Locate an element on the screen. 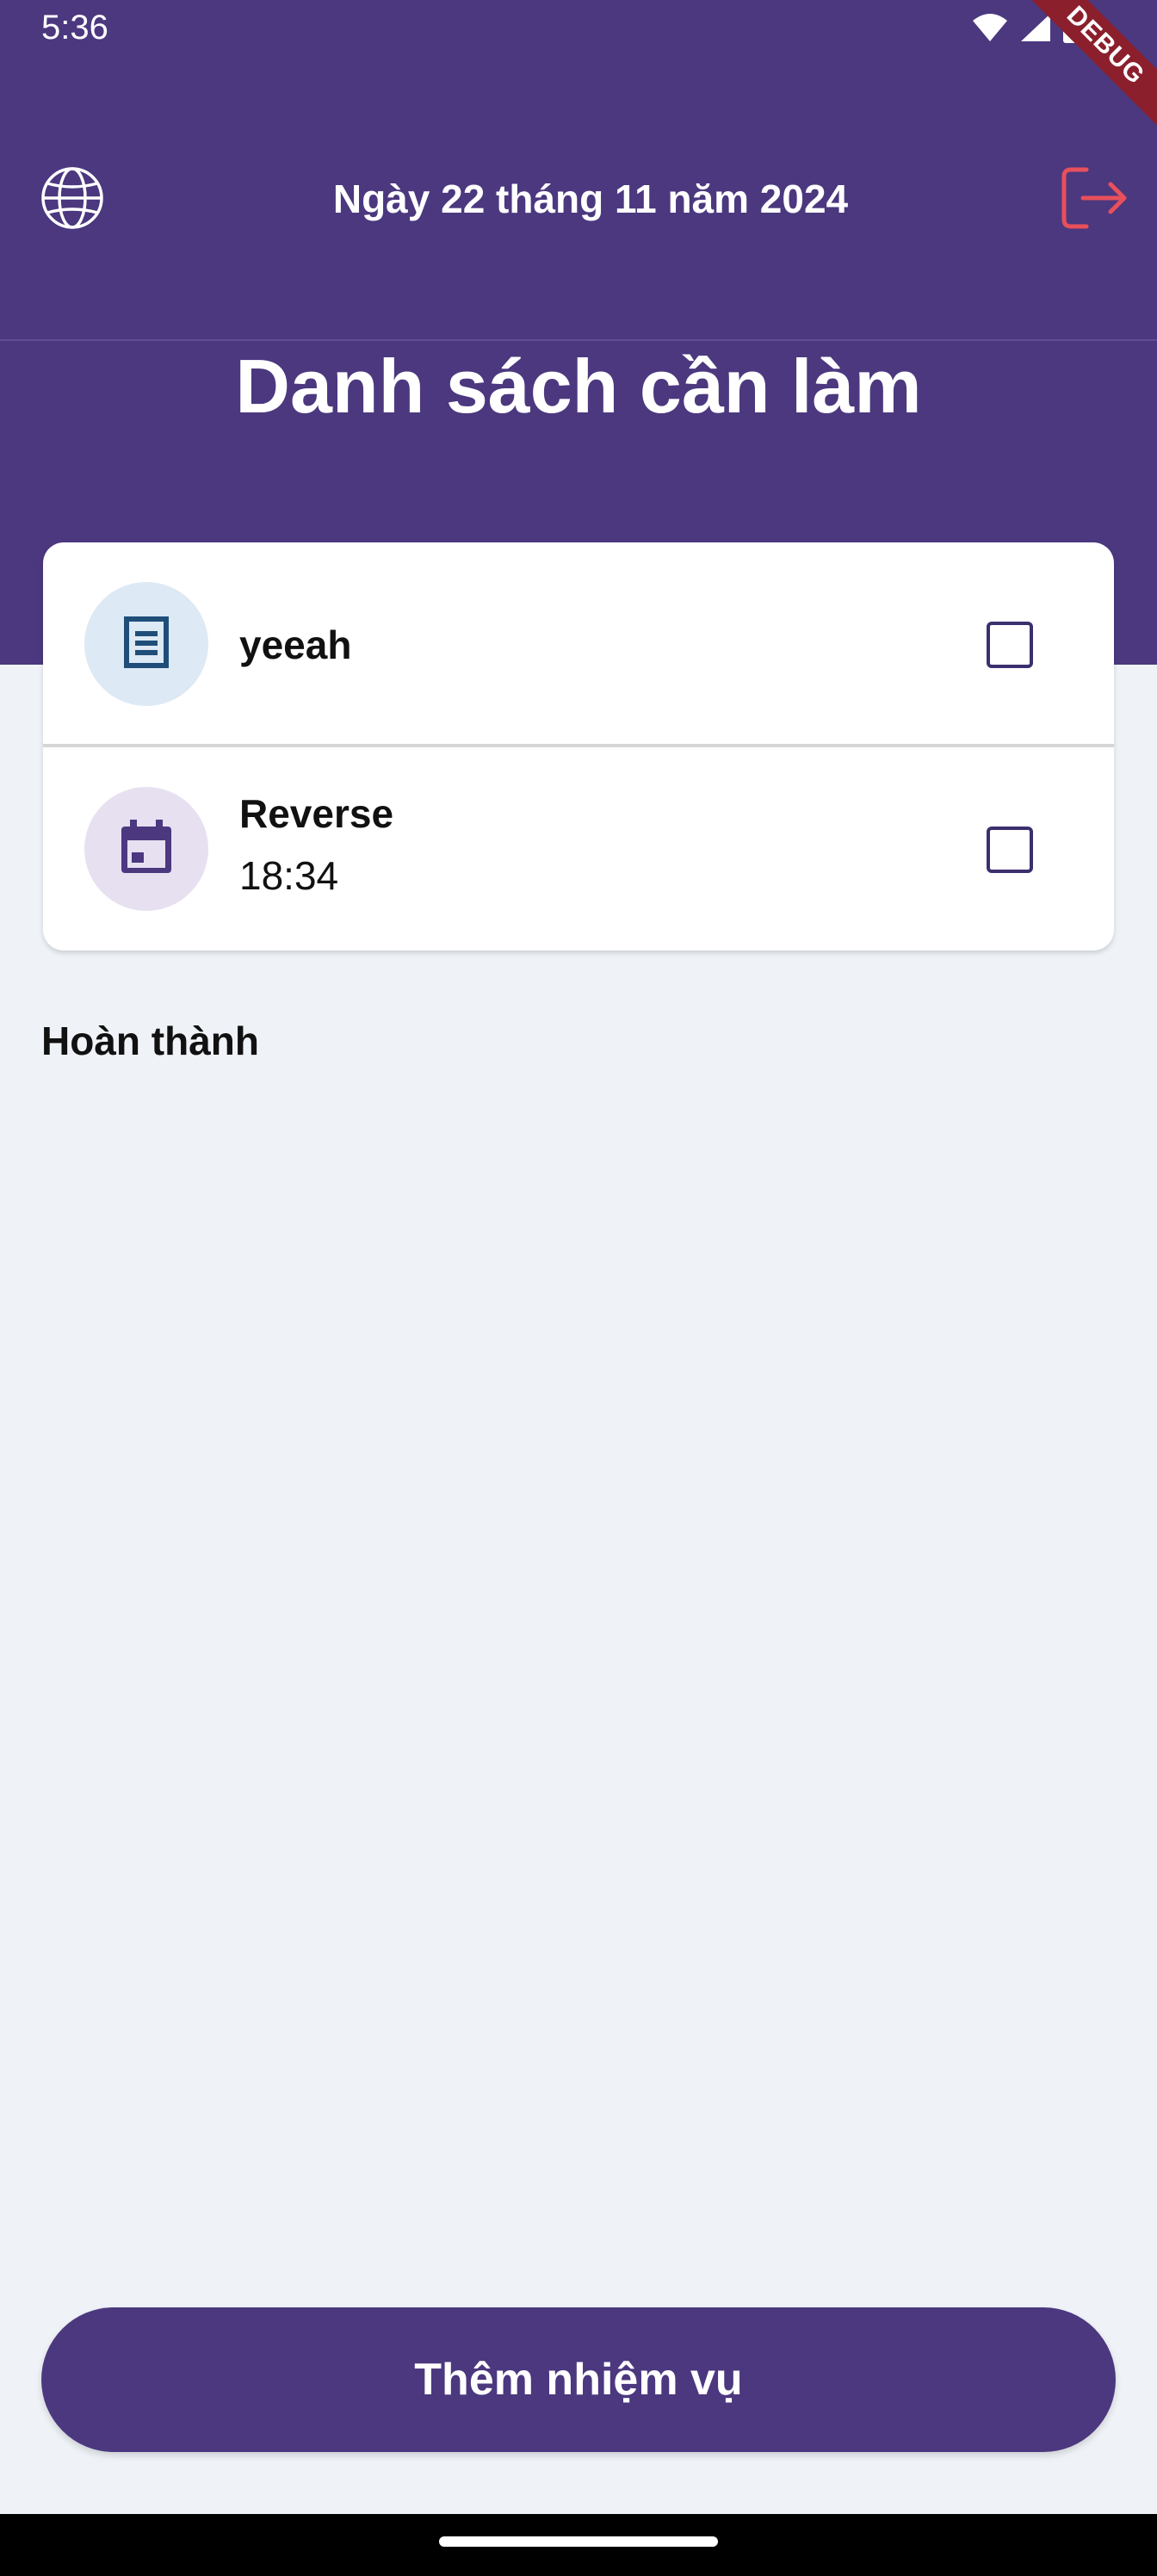  task-item: Reverse 18:34 is located at coordinates (579, 849).